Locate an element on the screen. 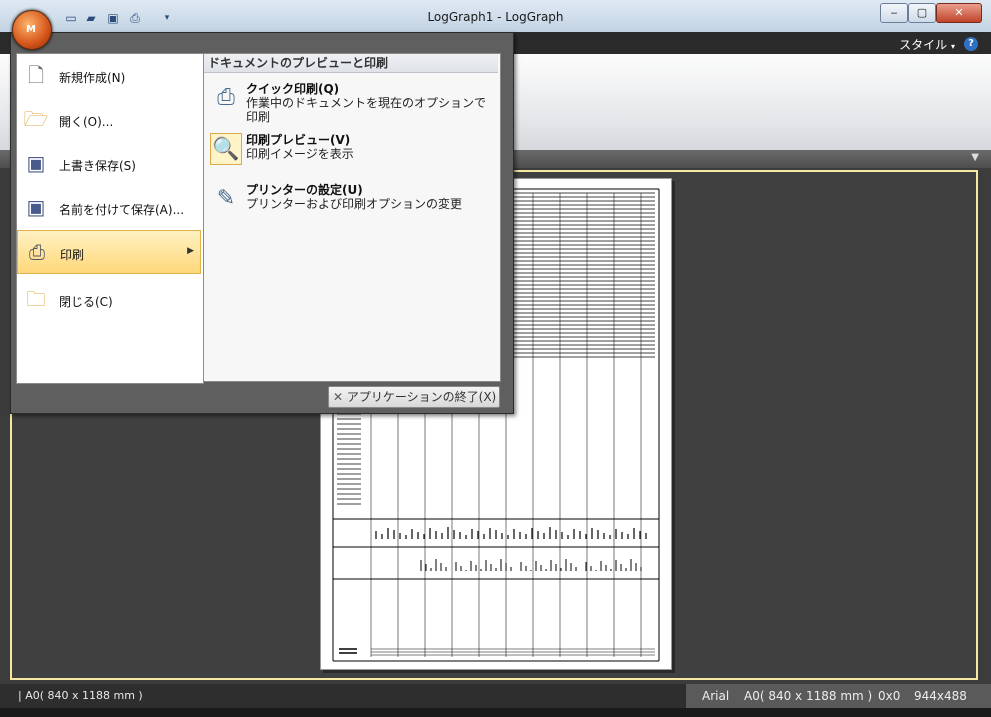 This screenshot has width=991, height=717. quick-print-icon: ⎙ is located at coordinates (226, 97).